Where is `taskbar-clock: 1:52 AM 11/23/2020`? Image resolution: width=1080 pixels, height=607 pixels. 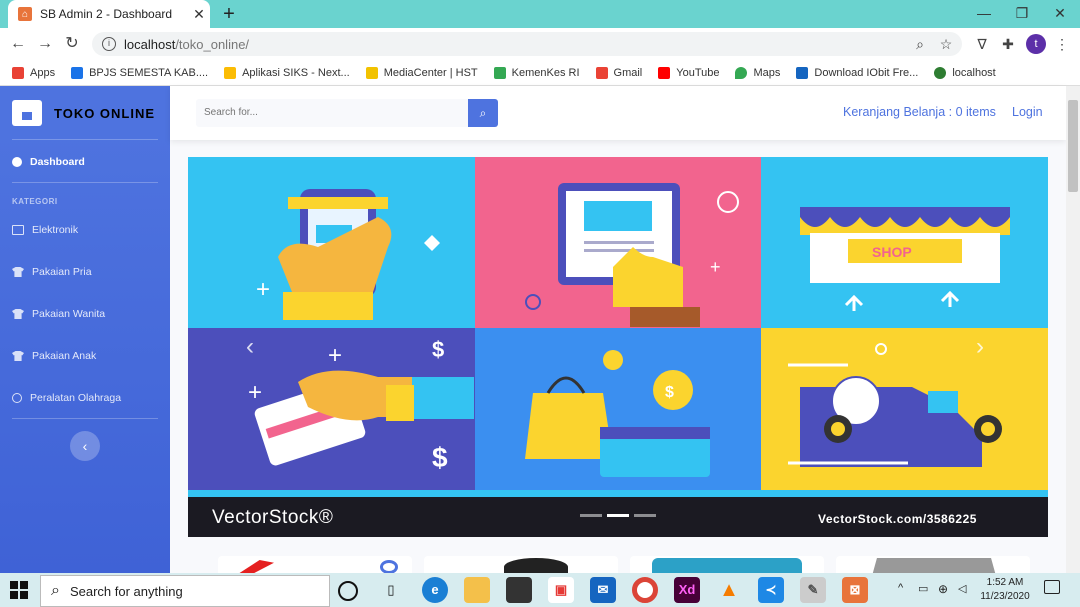 taskbar-clock: 1:52 AM 11/23/2020 is located at coordinates (1005, 590).